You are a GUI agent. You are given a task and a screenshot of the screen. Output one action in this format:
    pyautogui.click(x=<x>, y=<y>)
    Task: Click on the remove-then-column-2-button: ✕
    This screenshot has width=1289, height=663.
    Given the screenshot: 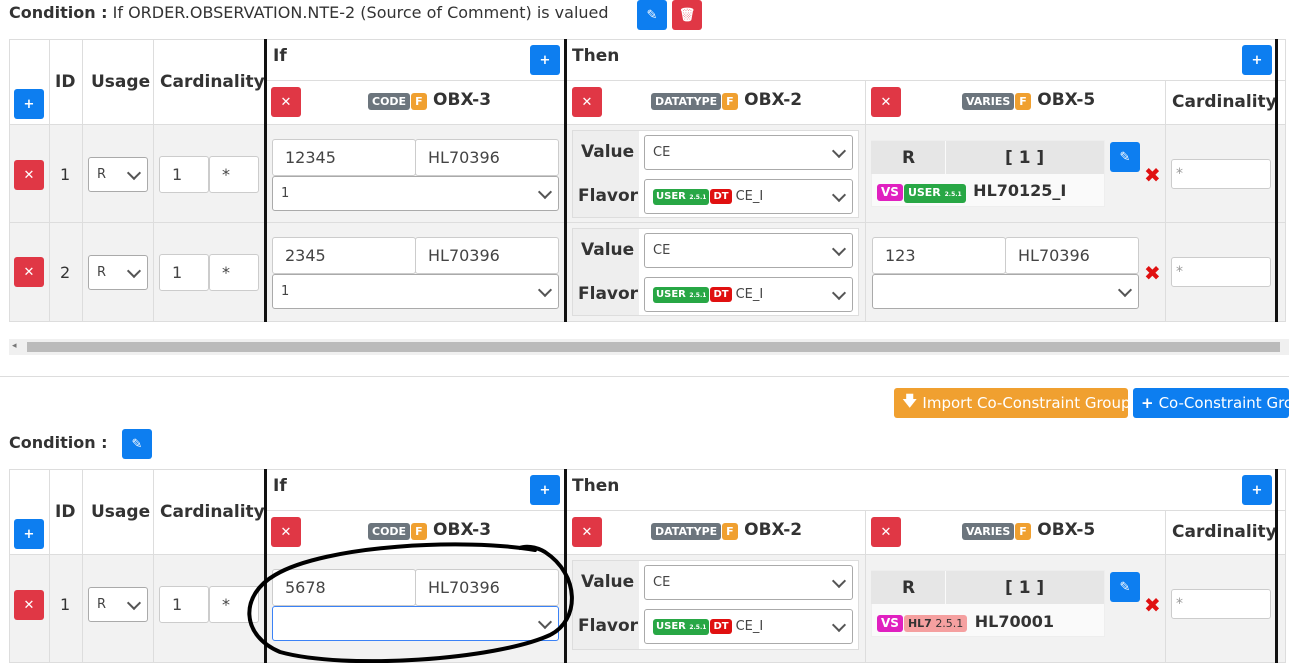 What is the action you would take?
    pyautogui.click(x=886, y=532)
    